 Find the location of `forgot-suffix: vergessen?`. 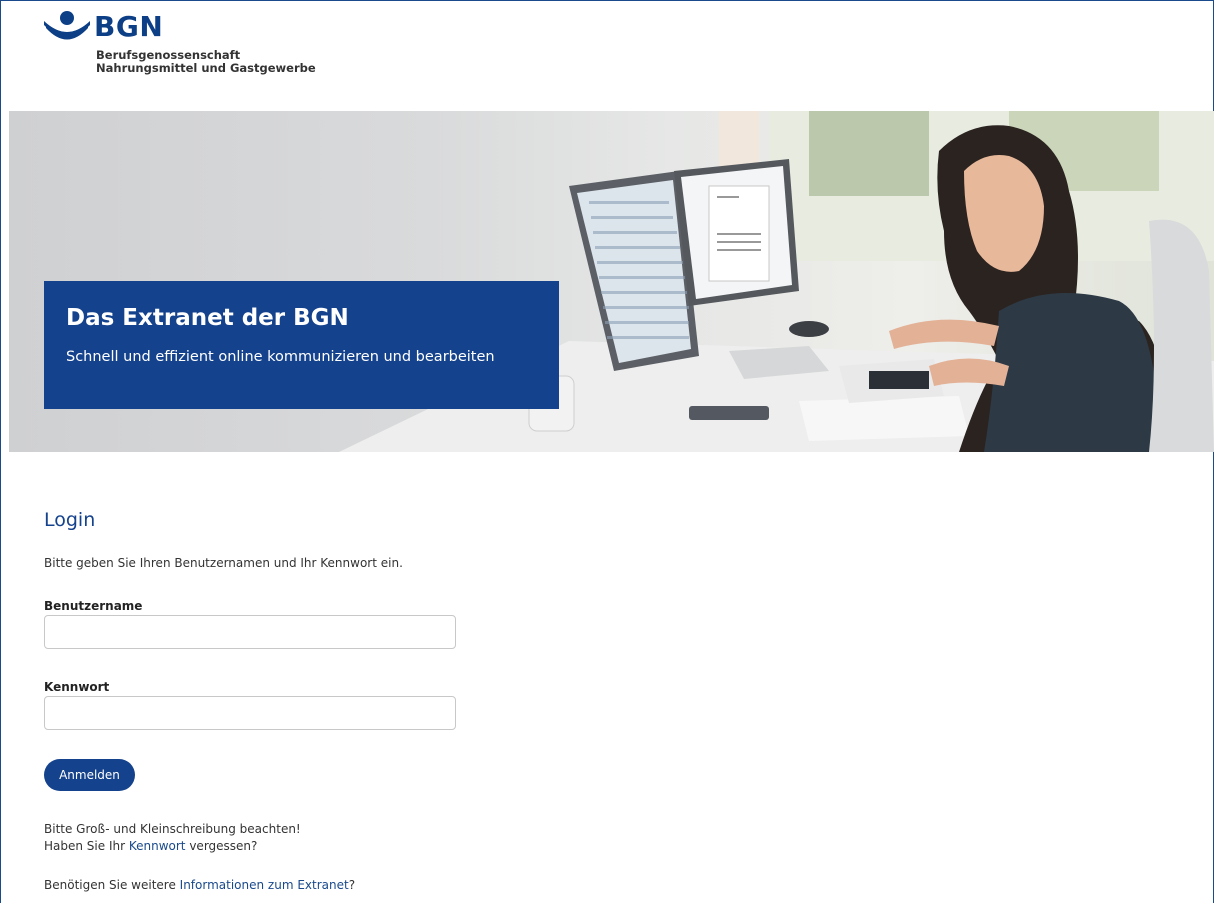

forgot-suffix: vergessen? is located at coordinates (221, 846).